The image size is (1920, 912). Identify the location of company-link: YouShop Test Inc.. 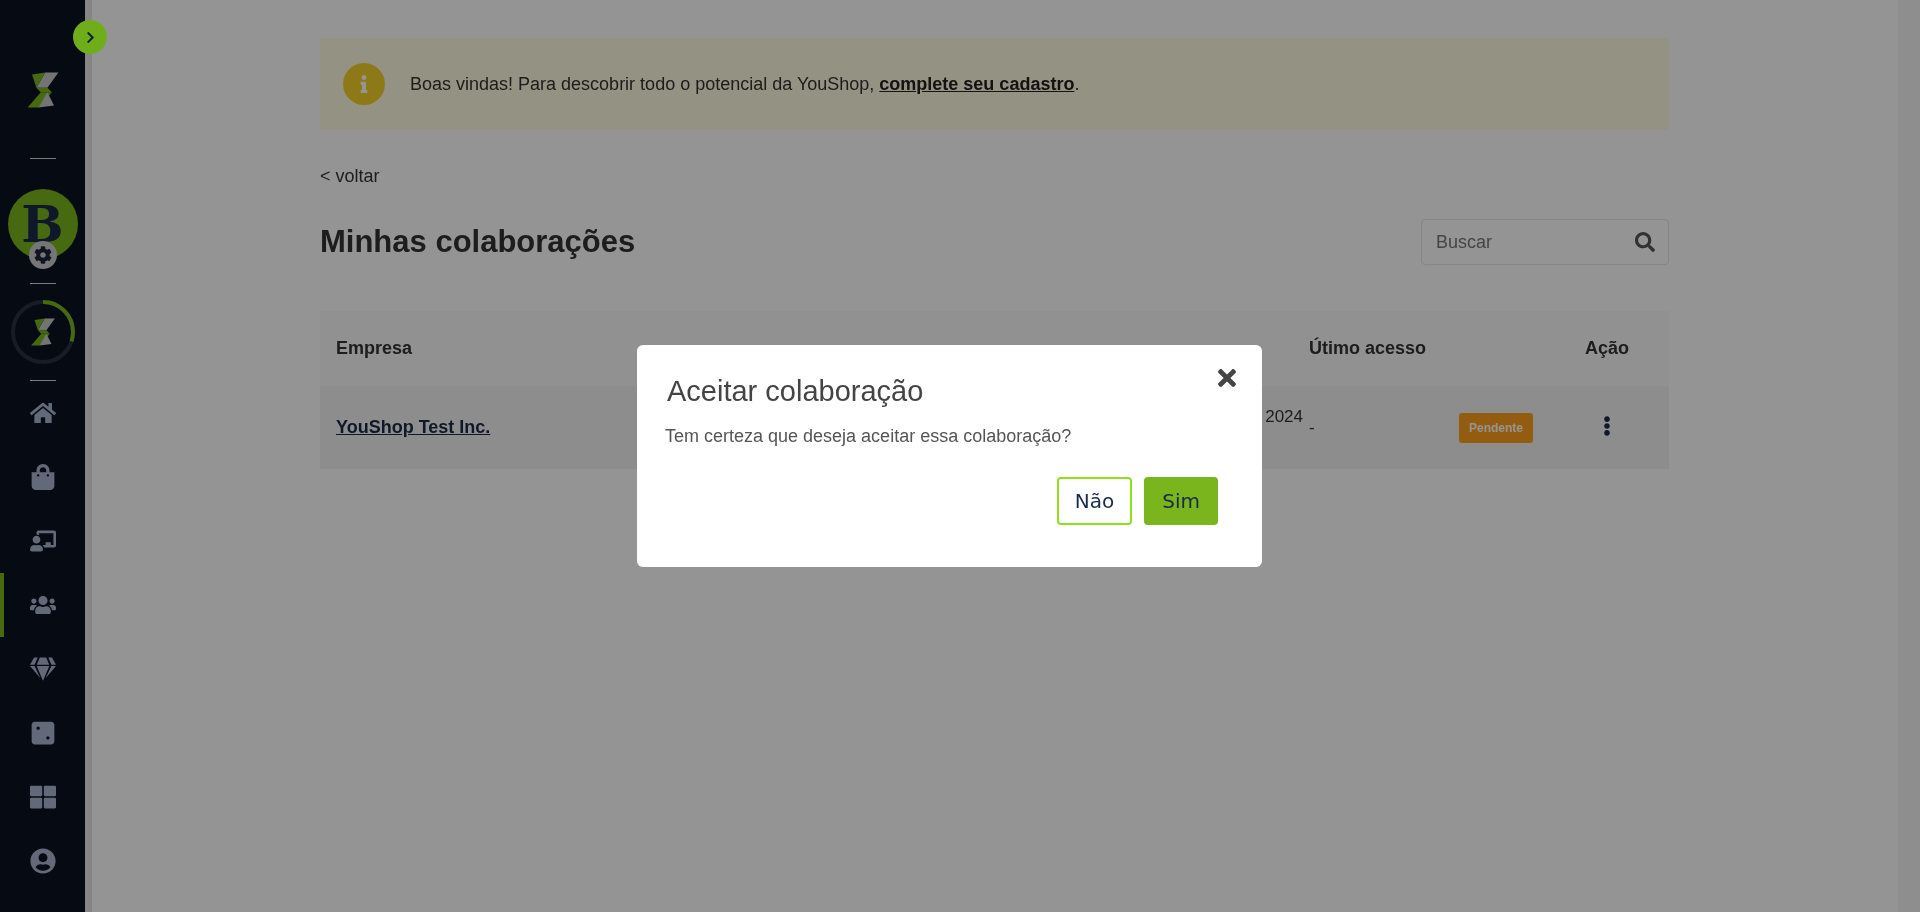
(413, 427).